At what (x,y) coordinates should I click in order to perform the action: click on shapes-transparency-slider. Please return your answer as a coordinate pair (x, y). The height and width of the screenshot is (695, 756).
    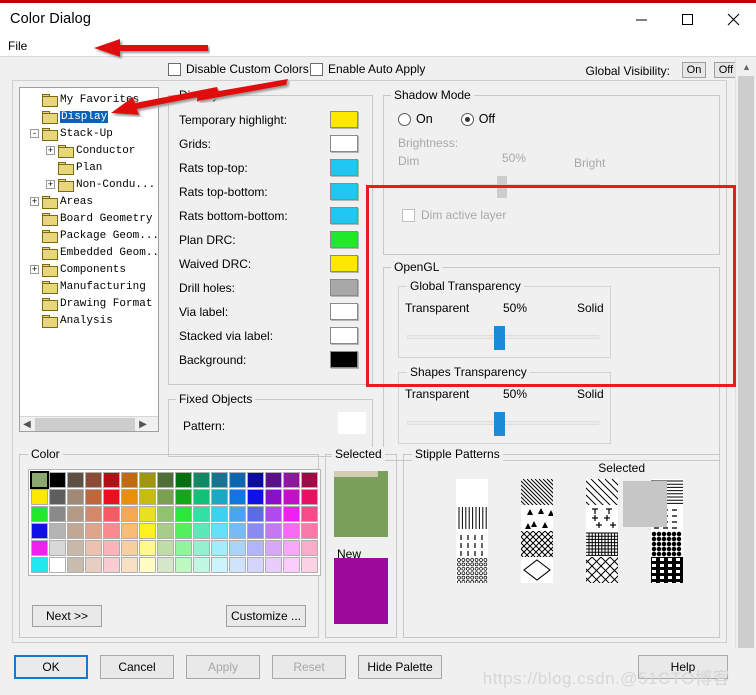
    Looking at the image, I should click on (503, 424).